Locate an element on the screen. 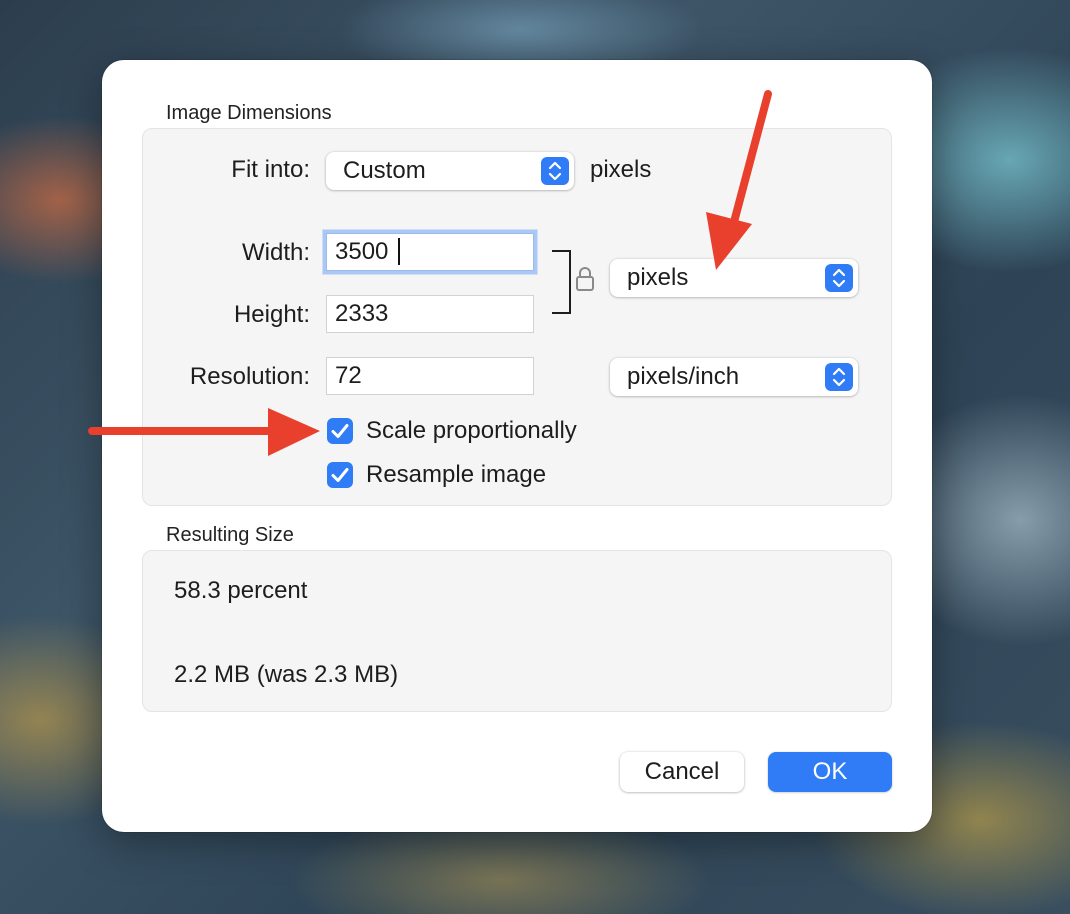  resolution-field: 72 is located at coordinates (430, 376).